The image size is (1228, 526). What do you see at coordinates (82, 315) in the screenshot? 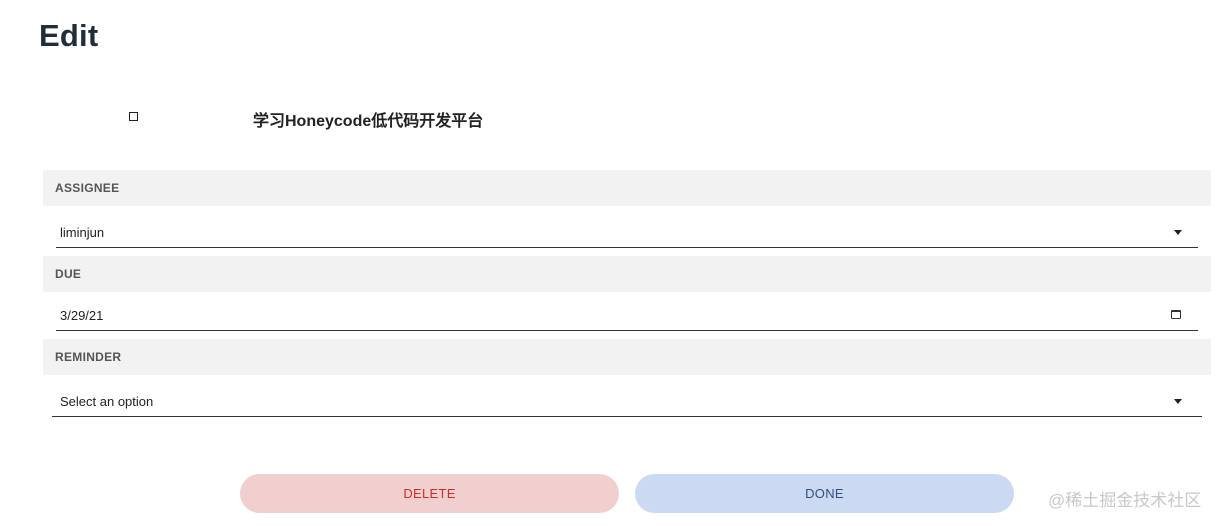
I see `due-date-value: 3/29/21` at bounding box center [82, 315].